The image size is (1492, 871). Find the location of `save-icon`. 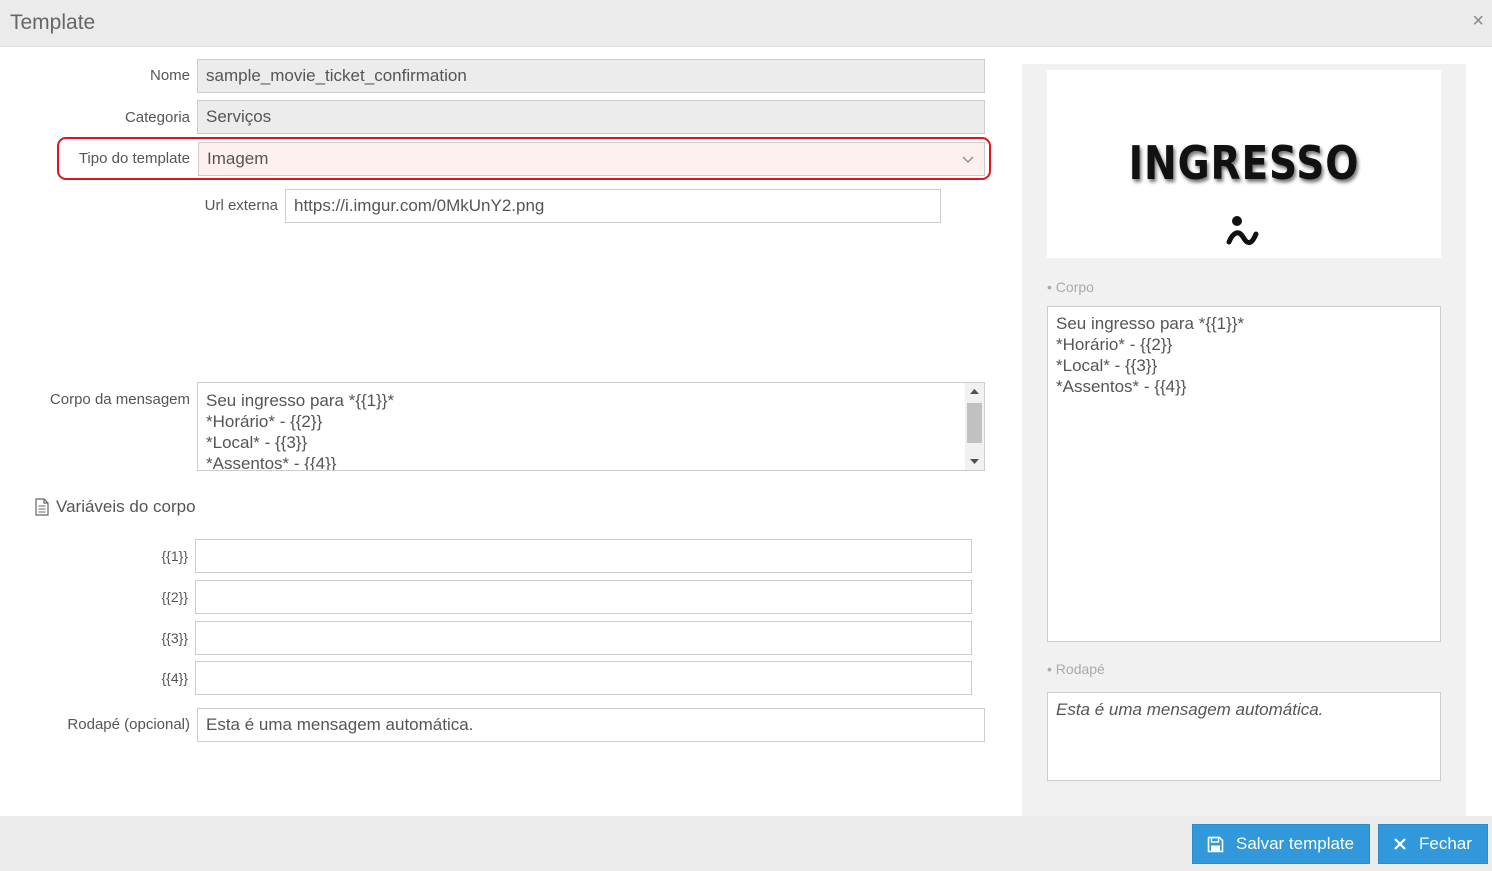

save-icon is located at coordinates (1215, 844).